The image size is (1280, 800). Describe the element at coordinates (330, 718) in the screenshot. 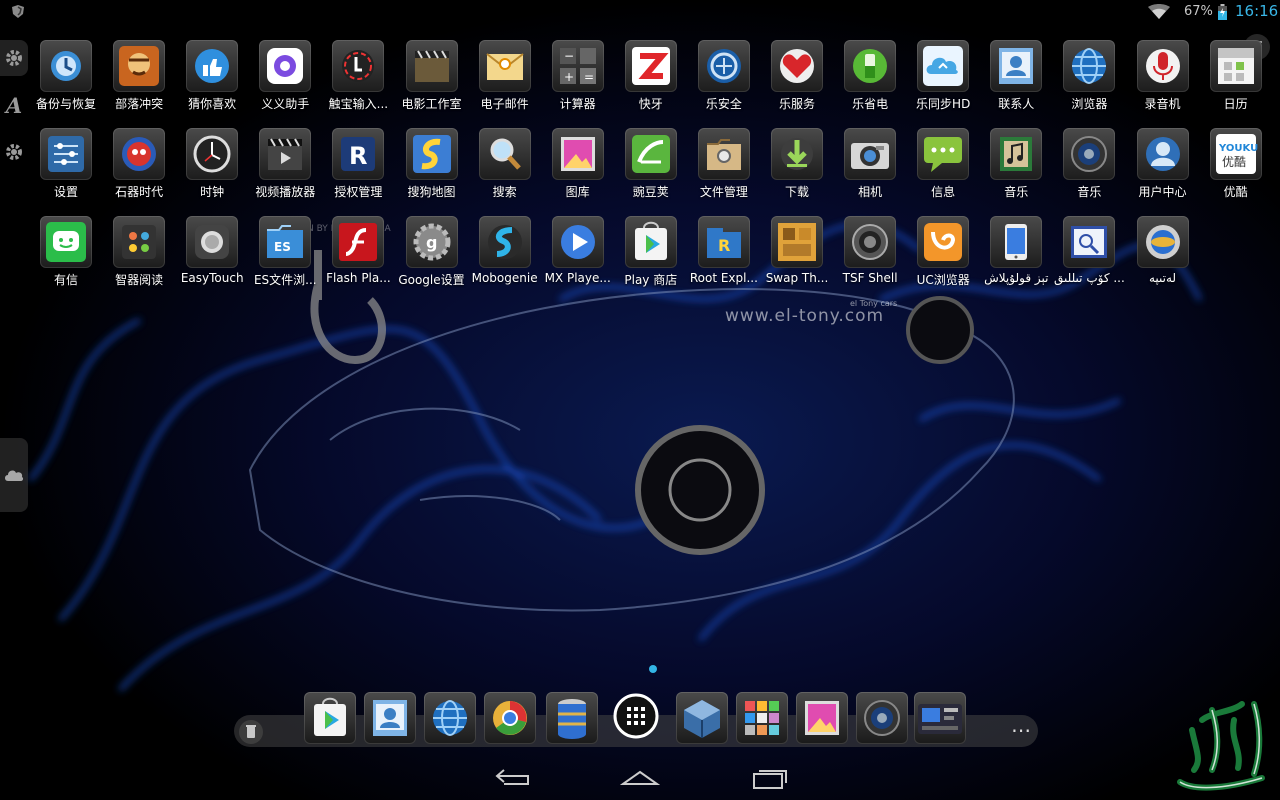

I see `dock-play-store` at that location.